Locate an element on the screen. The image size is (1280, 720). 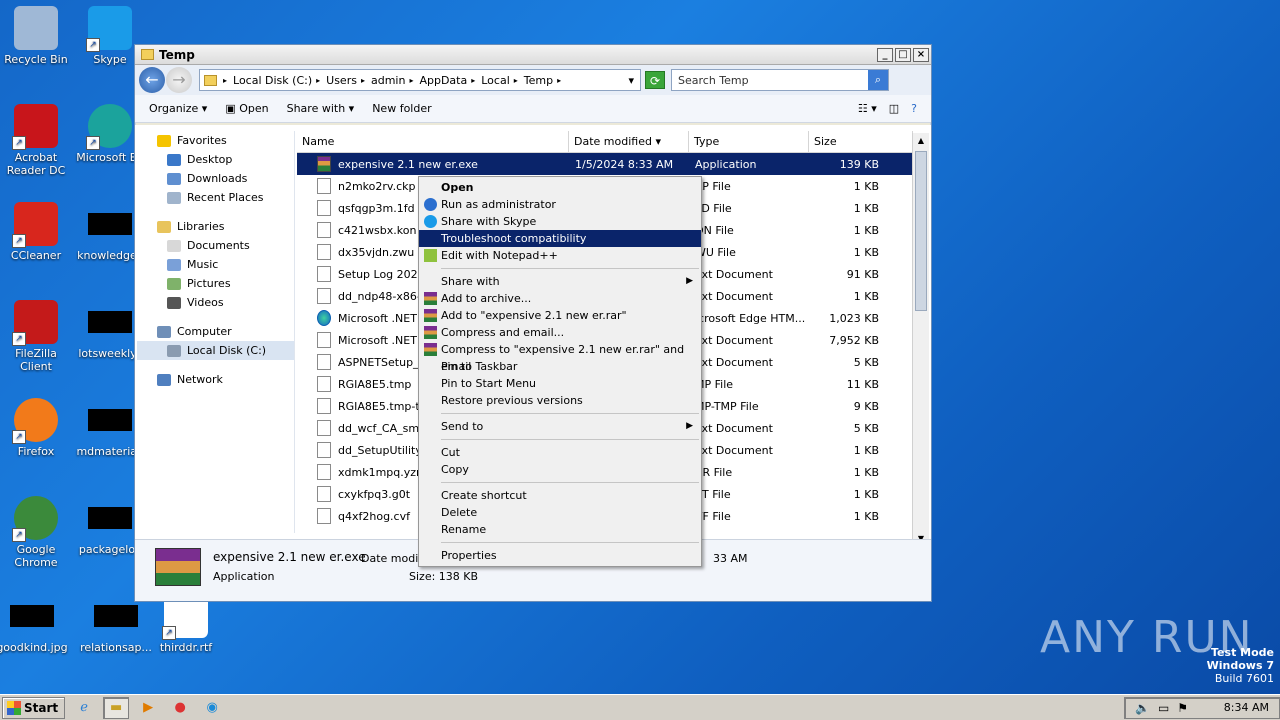
volume-icon: 🔈 is located at coordinates (1142, 708).